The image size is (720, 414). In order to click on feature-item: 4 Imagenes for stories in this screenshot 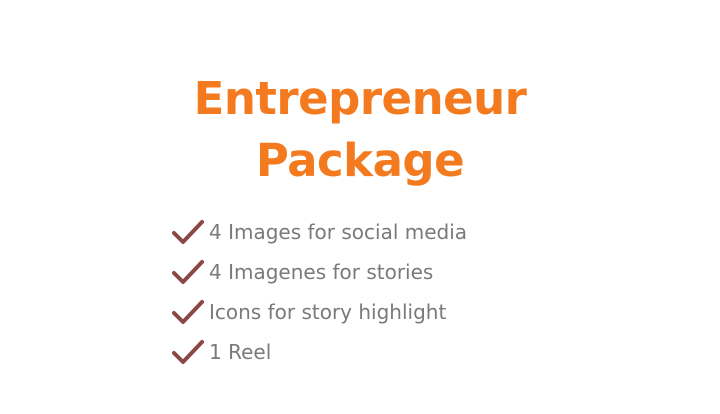, I will do `click(319, 272)`.